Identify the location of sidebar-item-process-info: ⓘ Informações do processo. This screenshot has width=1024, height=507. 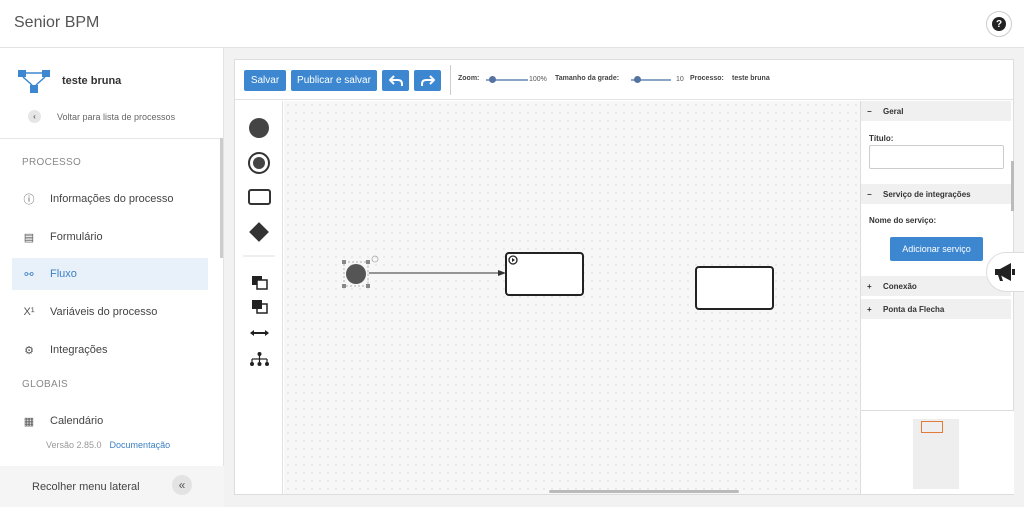
(110, 199).